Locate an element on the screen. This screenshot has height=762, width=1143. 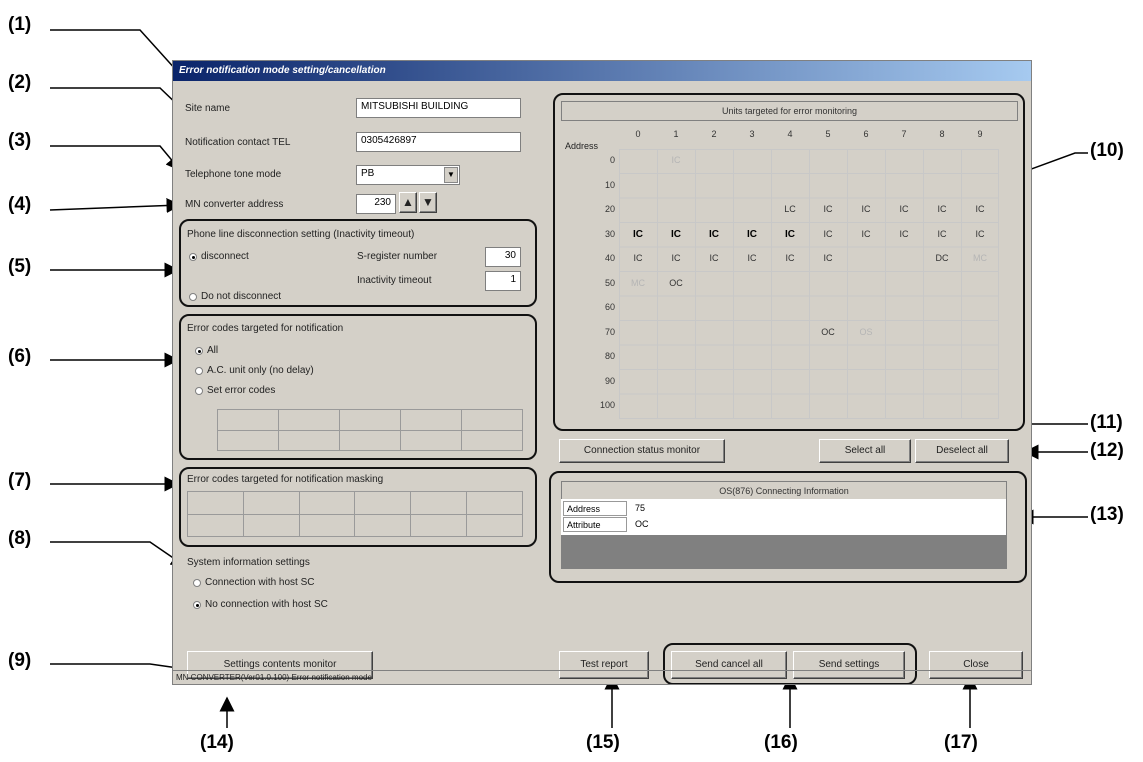
units-row-header: 90 is located at coordinates (609, 380).